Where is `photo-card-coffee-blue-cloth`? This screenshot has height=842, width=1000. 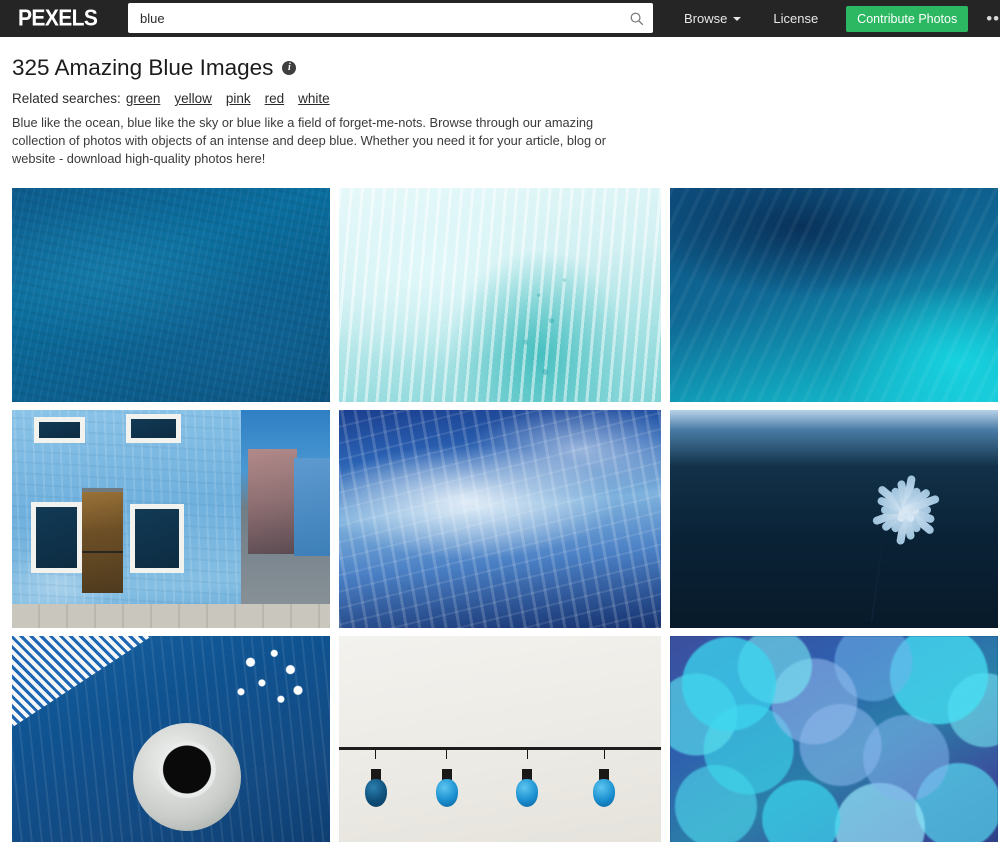 photo-card-coffee-blue-cloth is located at coordinates (171, 739).